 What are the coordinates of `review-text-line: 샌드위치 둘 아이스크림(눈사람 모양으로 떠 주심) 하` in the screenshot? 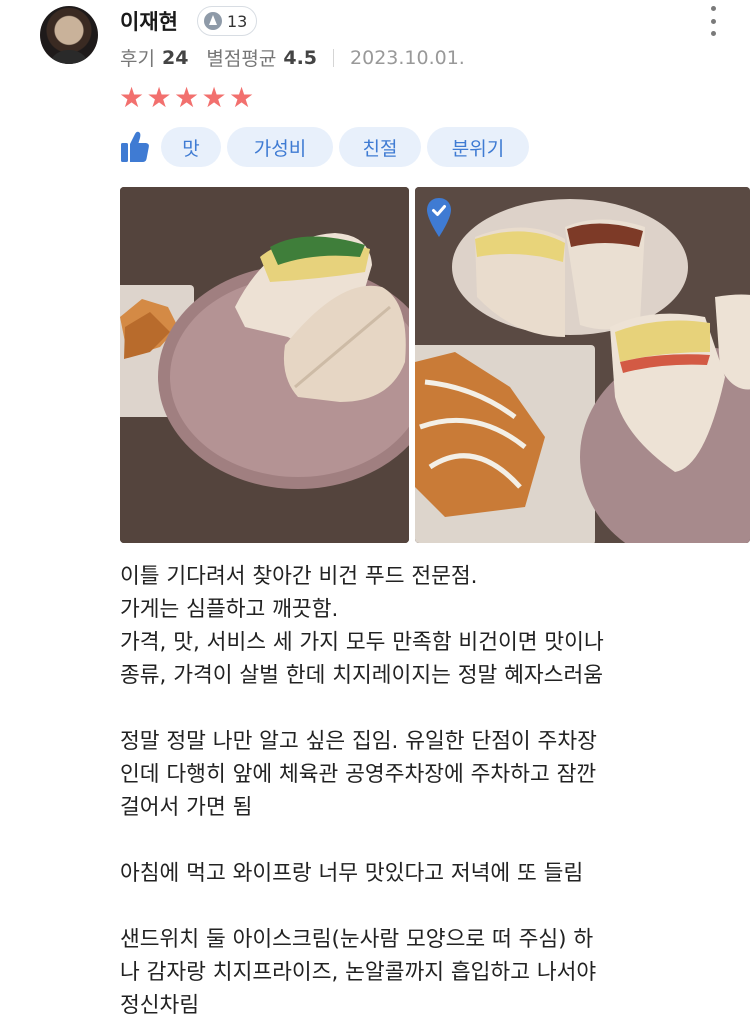 It's located at (357, 939).